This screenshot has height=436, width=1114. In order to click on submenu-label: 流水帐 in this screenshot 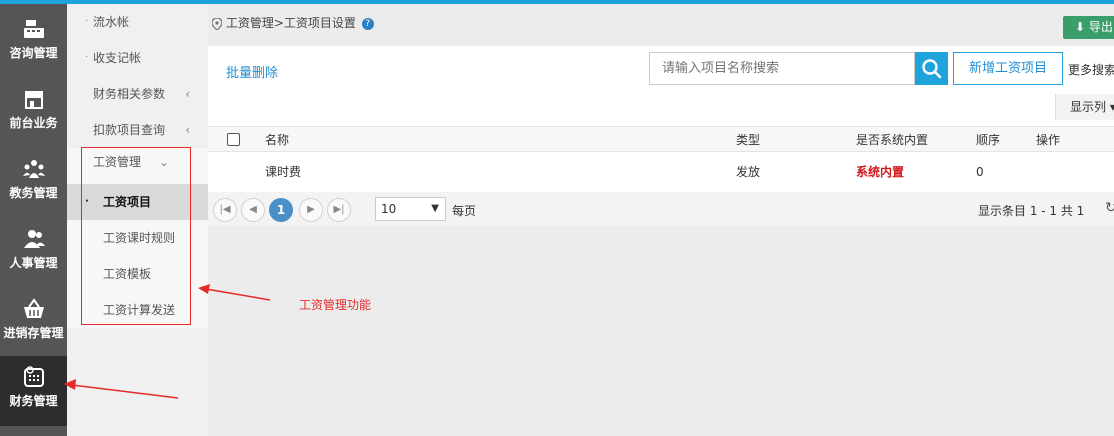, I will do `click(111, 22)`.